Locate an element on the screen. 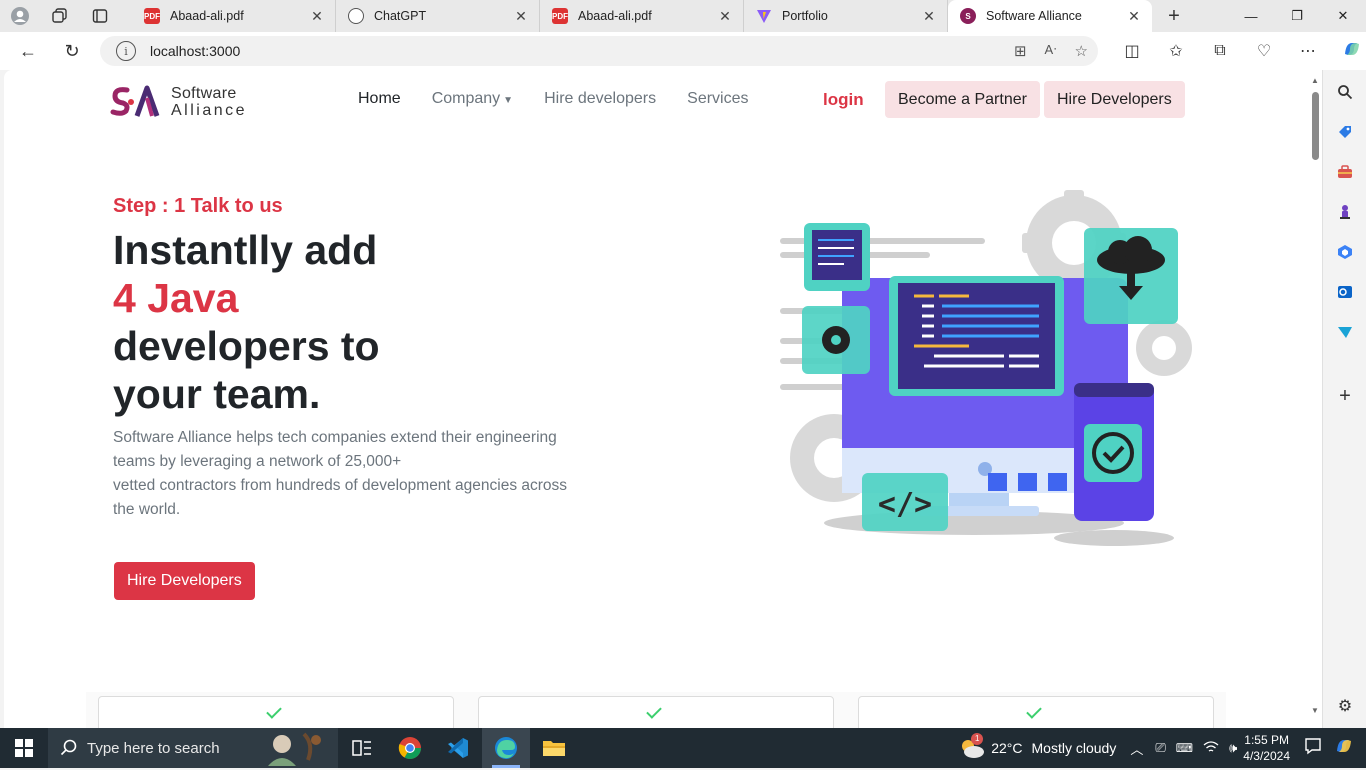 This screenshot has width=1366, height=770. tab-title: Software Alliance is located at coordinates (1034, 16).